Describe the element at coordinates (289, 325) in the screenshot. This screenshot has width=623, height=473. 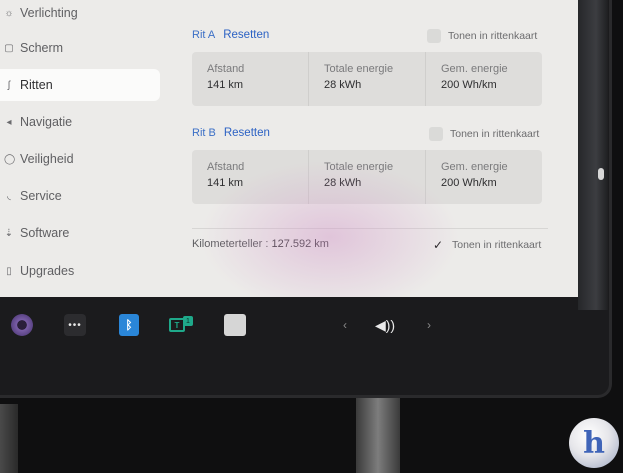
I see `taskbar: ••• ᛒ T 1 ‹ ◀)) ›` at that location.